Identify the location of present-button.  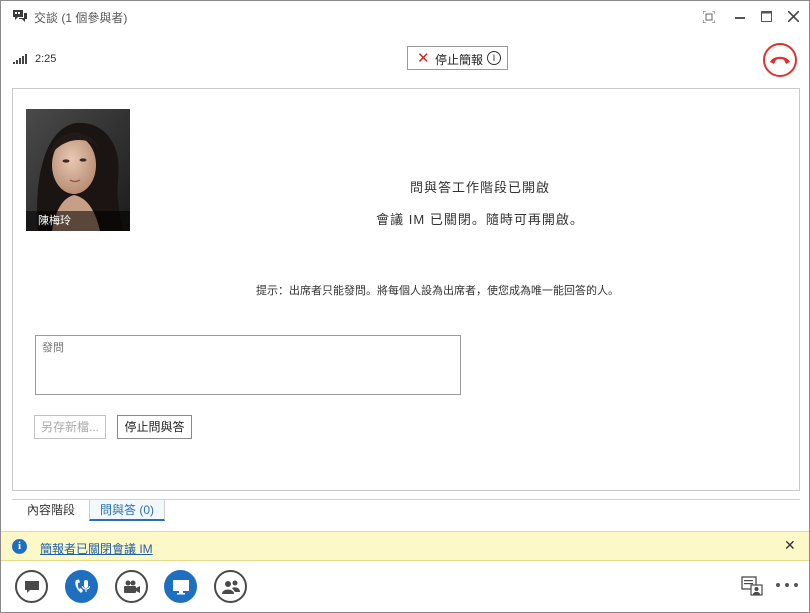
(180, 586).